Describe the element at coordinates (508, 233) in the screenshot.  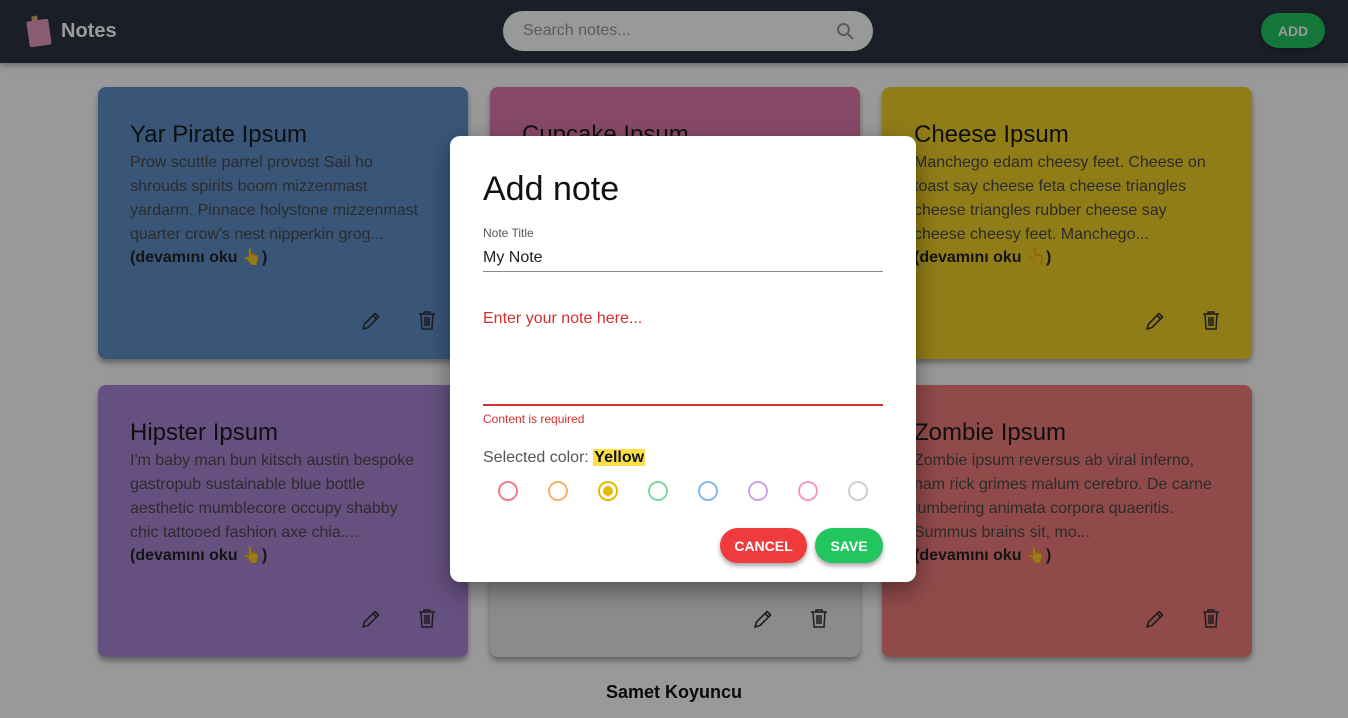
I see `note-title-label: Note Title` at that location.